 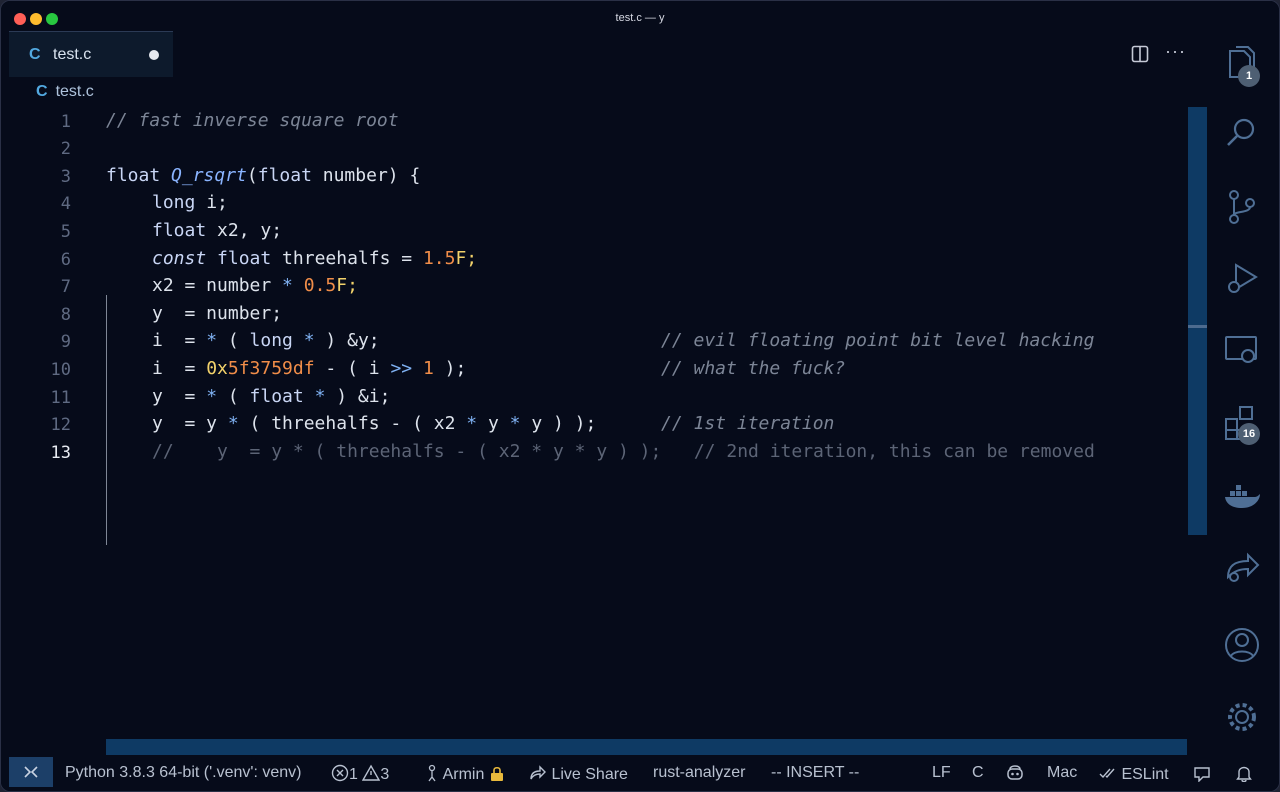 What do you see at coordinates (1197, 321) in the screenshot?
I see `vertical-scrollbar` at bounding box center [1197, 321].